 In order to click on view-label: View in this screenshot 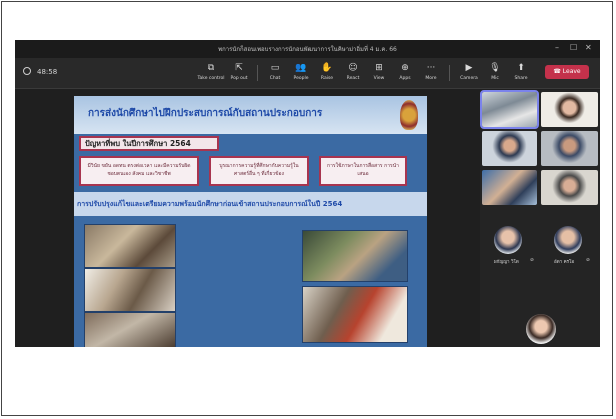, I will do `click(379, 78)`.